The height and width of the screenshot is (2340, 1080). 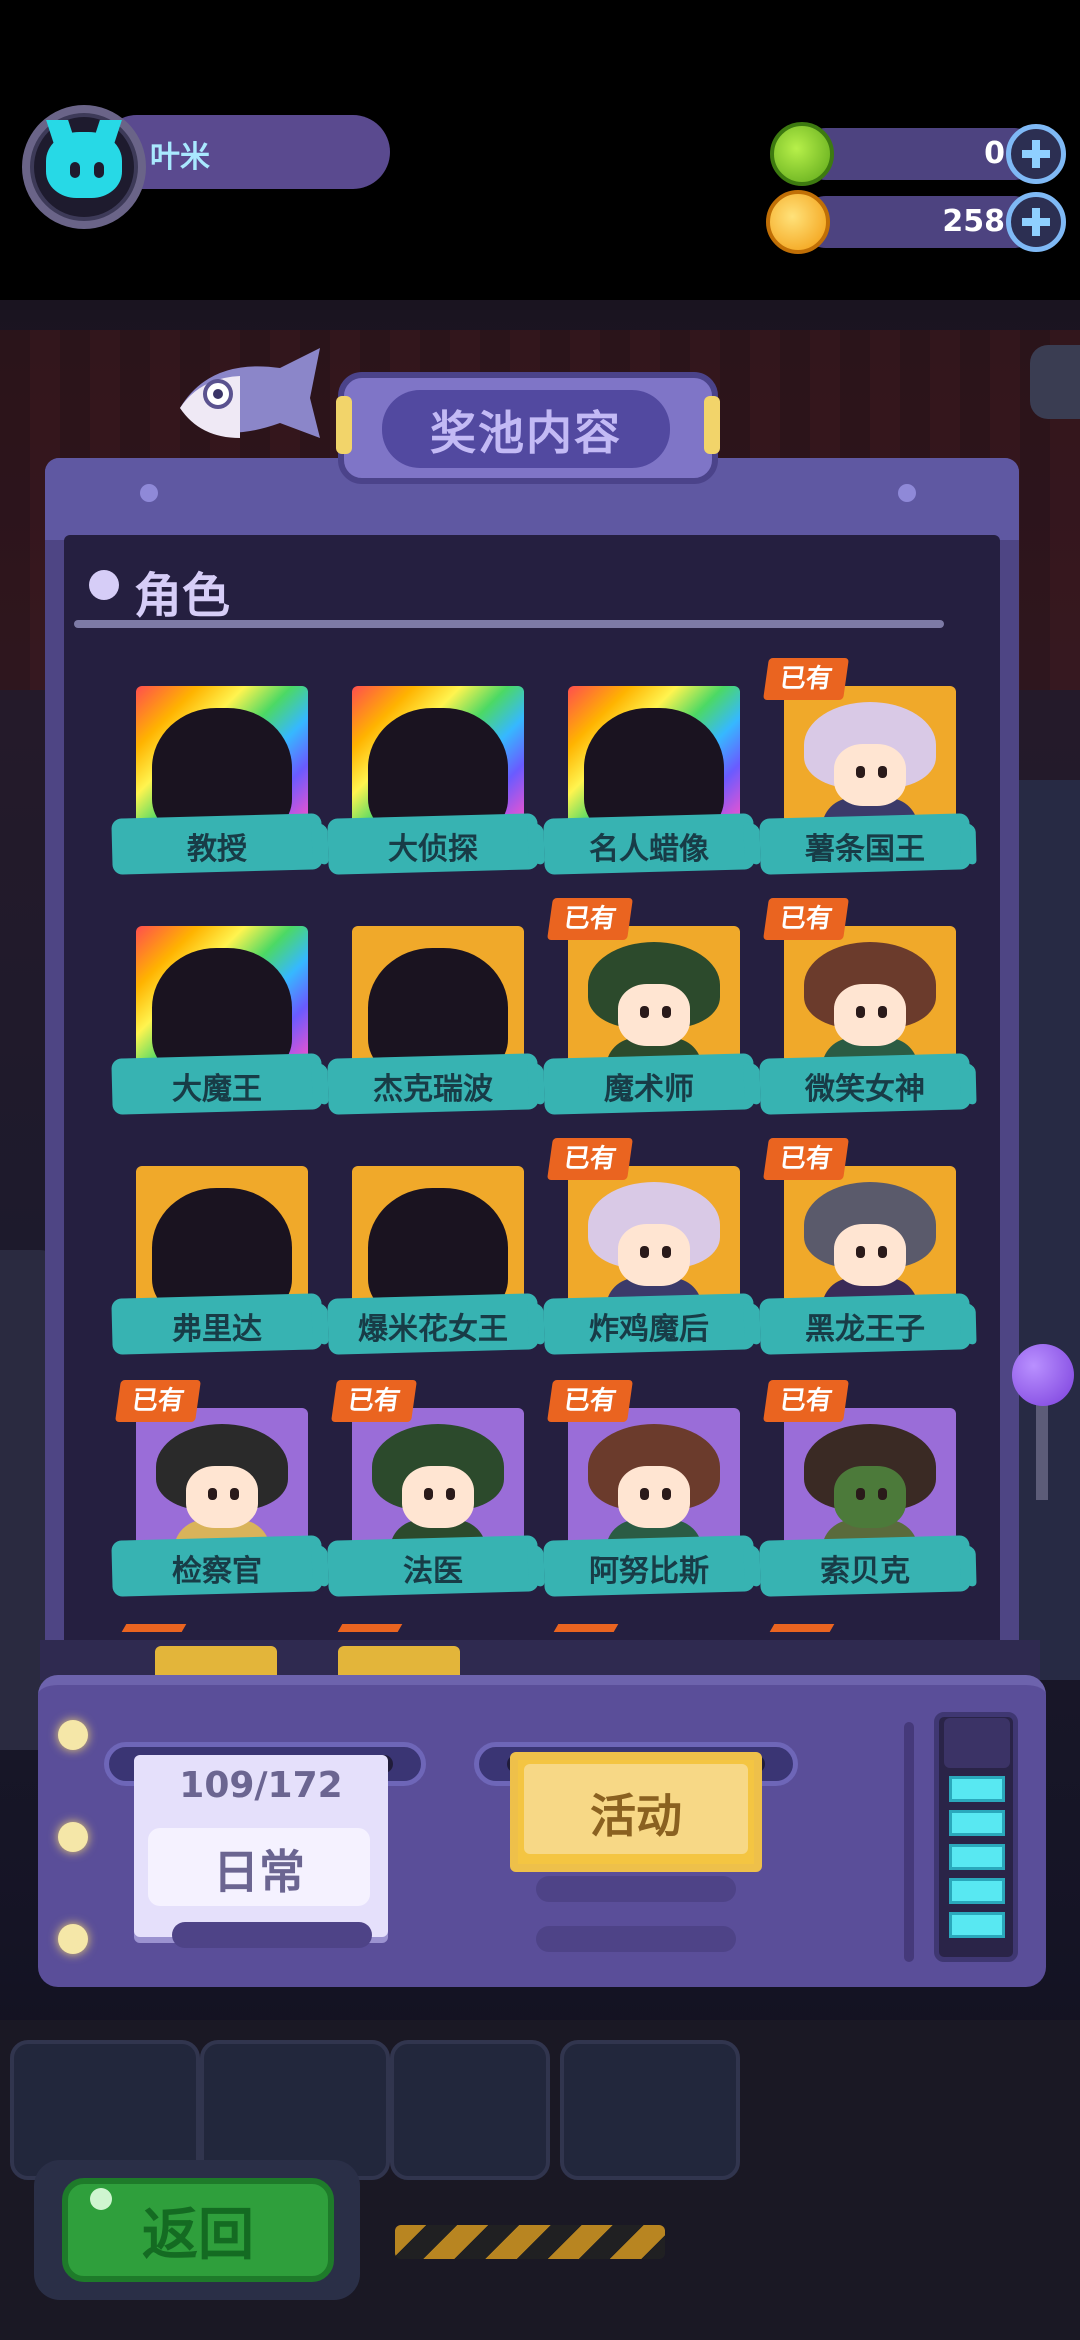 What do you see at coordinates (104, 585) in the screenshot?
I see `section-bullet-icon` at bounding box center [104, 585].